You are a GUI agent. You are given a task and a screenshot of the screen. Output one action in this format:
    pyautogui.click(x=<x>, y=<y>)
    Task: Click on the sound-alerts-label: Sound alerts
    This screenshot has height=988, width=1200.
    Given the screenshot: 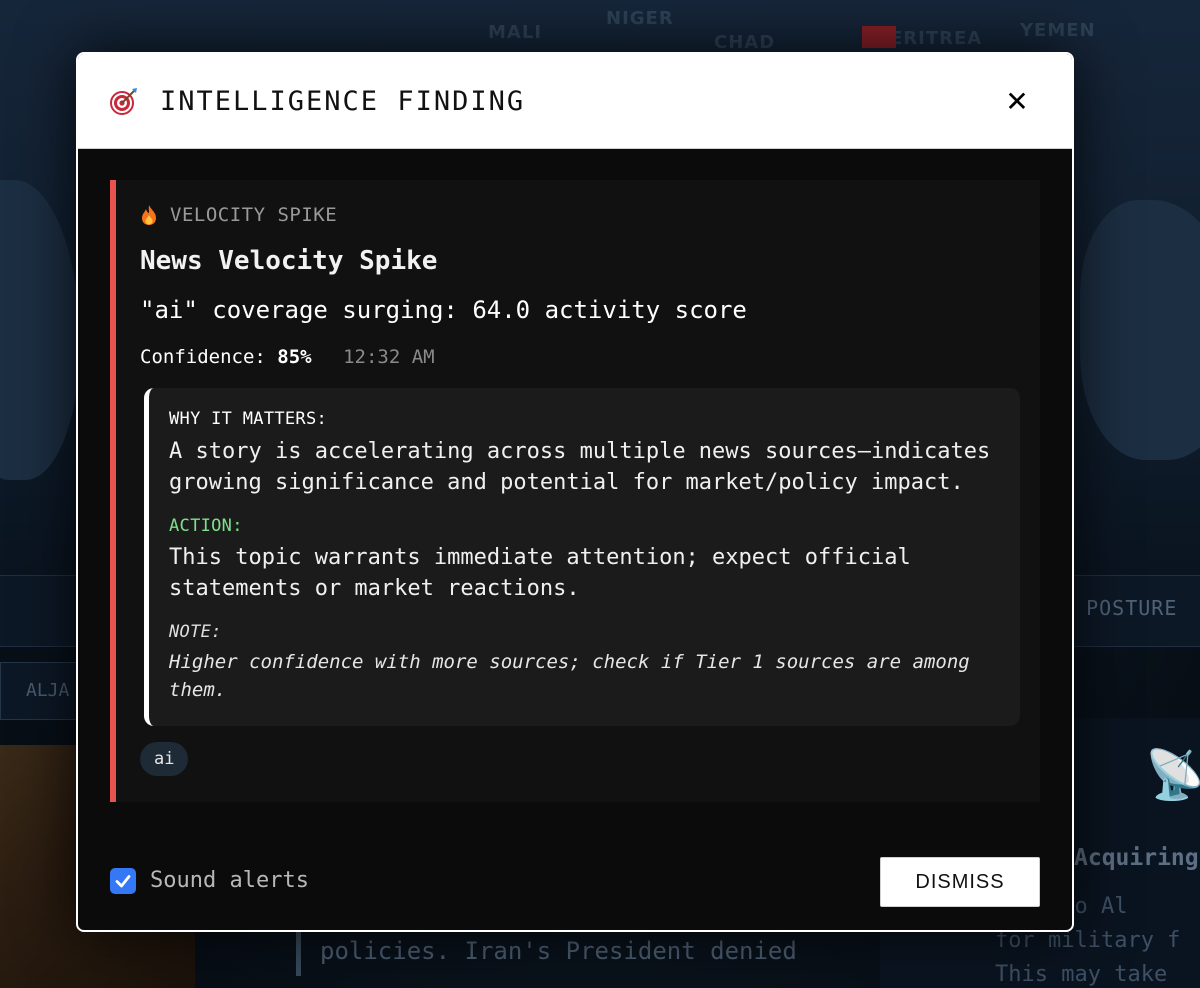 What is the action you would take?
    pyautogui.click(x=229, y=880)
    